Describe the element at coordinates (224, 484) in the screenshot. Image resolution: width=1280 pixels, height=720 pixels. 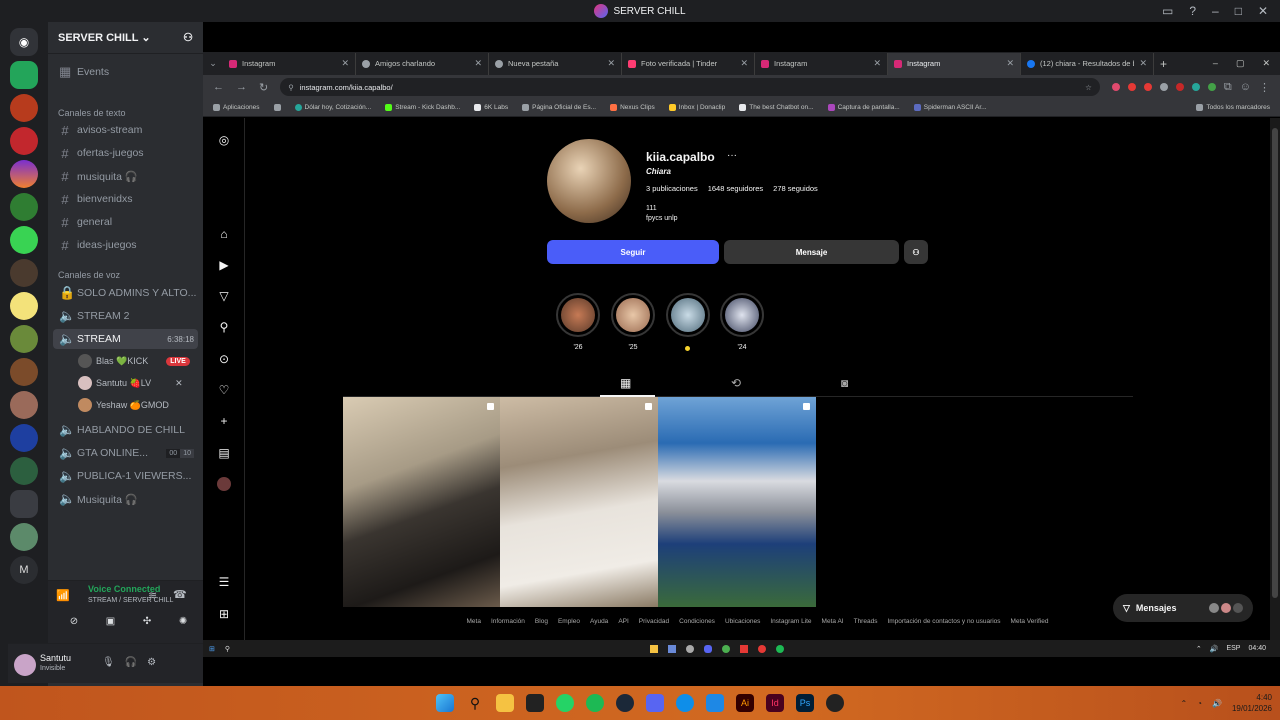
I see `profile-avatar-icon` at that location.